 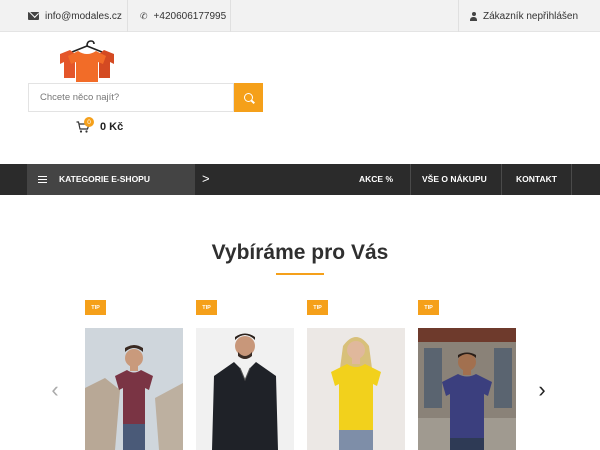 What do you see at coordinates (536, 179) in the screenshot?
I see `nav-link-contact: KONTAKT` at bounding box center [536, 179].